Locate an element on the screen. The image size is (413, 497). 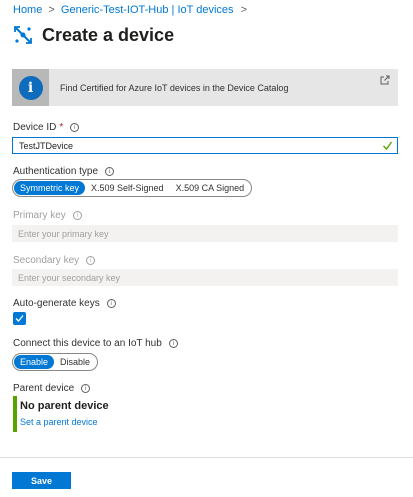
parent-device-value: No parent device is located at coordinates (64, 406).